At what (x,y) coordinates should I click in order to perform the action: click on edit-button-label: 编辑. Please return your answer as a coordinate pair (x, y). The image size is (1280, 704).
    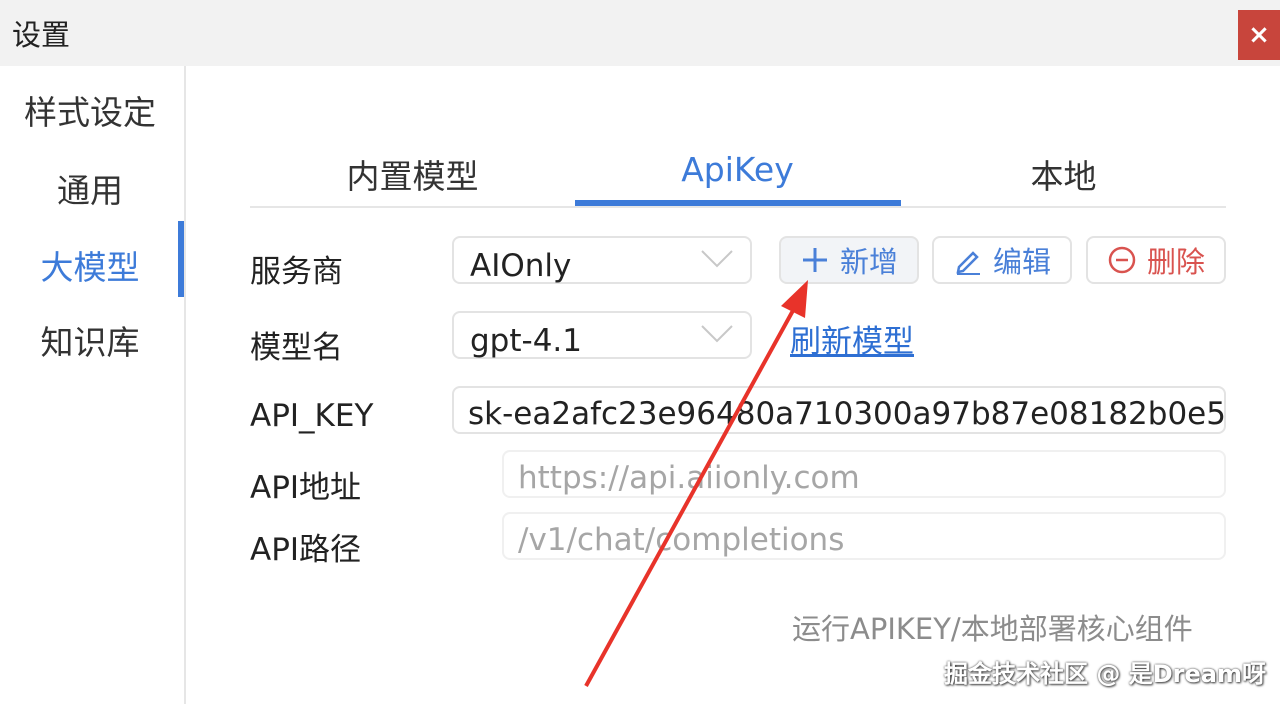
    Looking at the image, I should click on (1021, 262).